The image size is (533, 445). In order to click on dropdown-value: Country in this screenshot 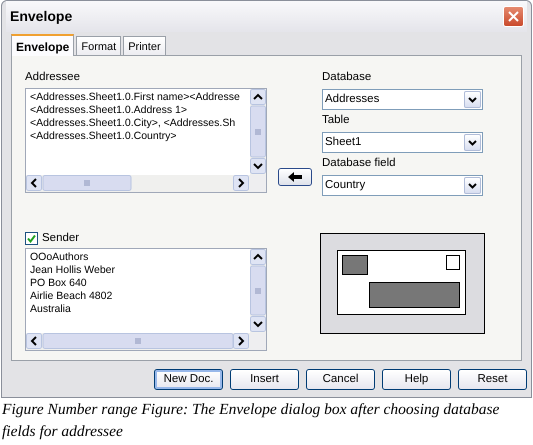, I will do `click(345, 185)`.